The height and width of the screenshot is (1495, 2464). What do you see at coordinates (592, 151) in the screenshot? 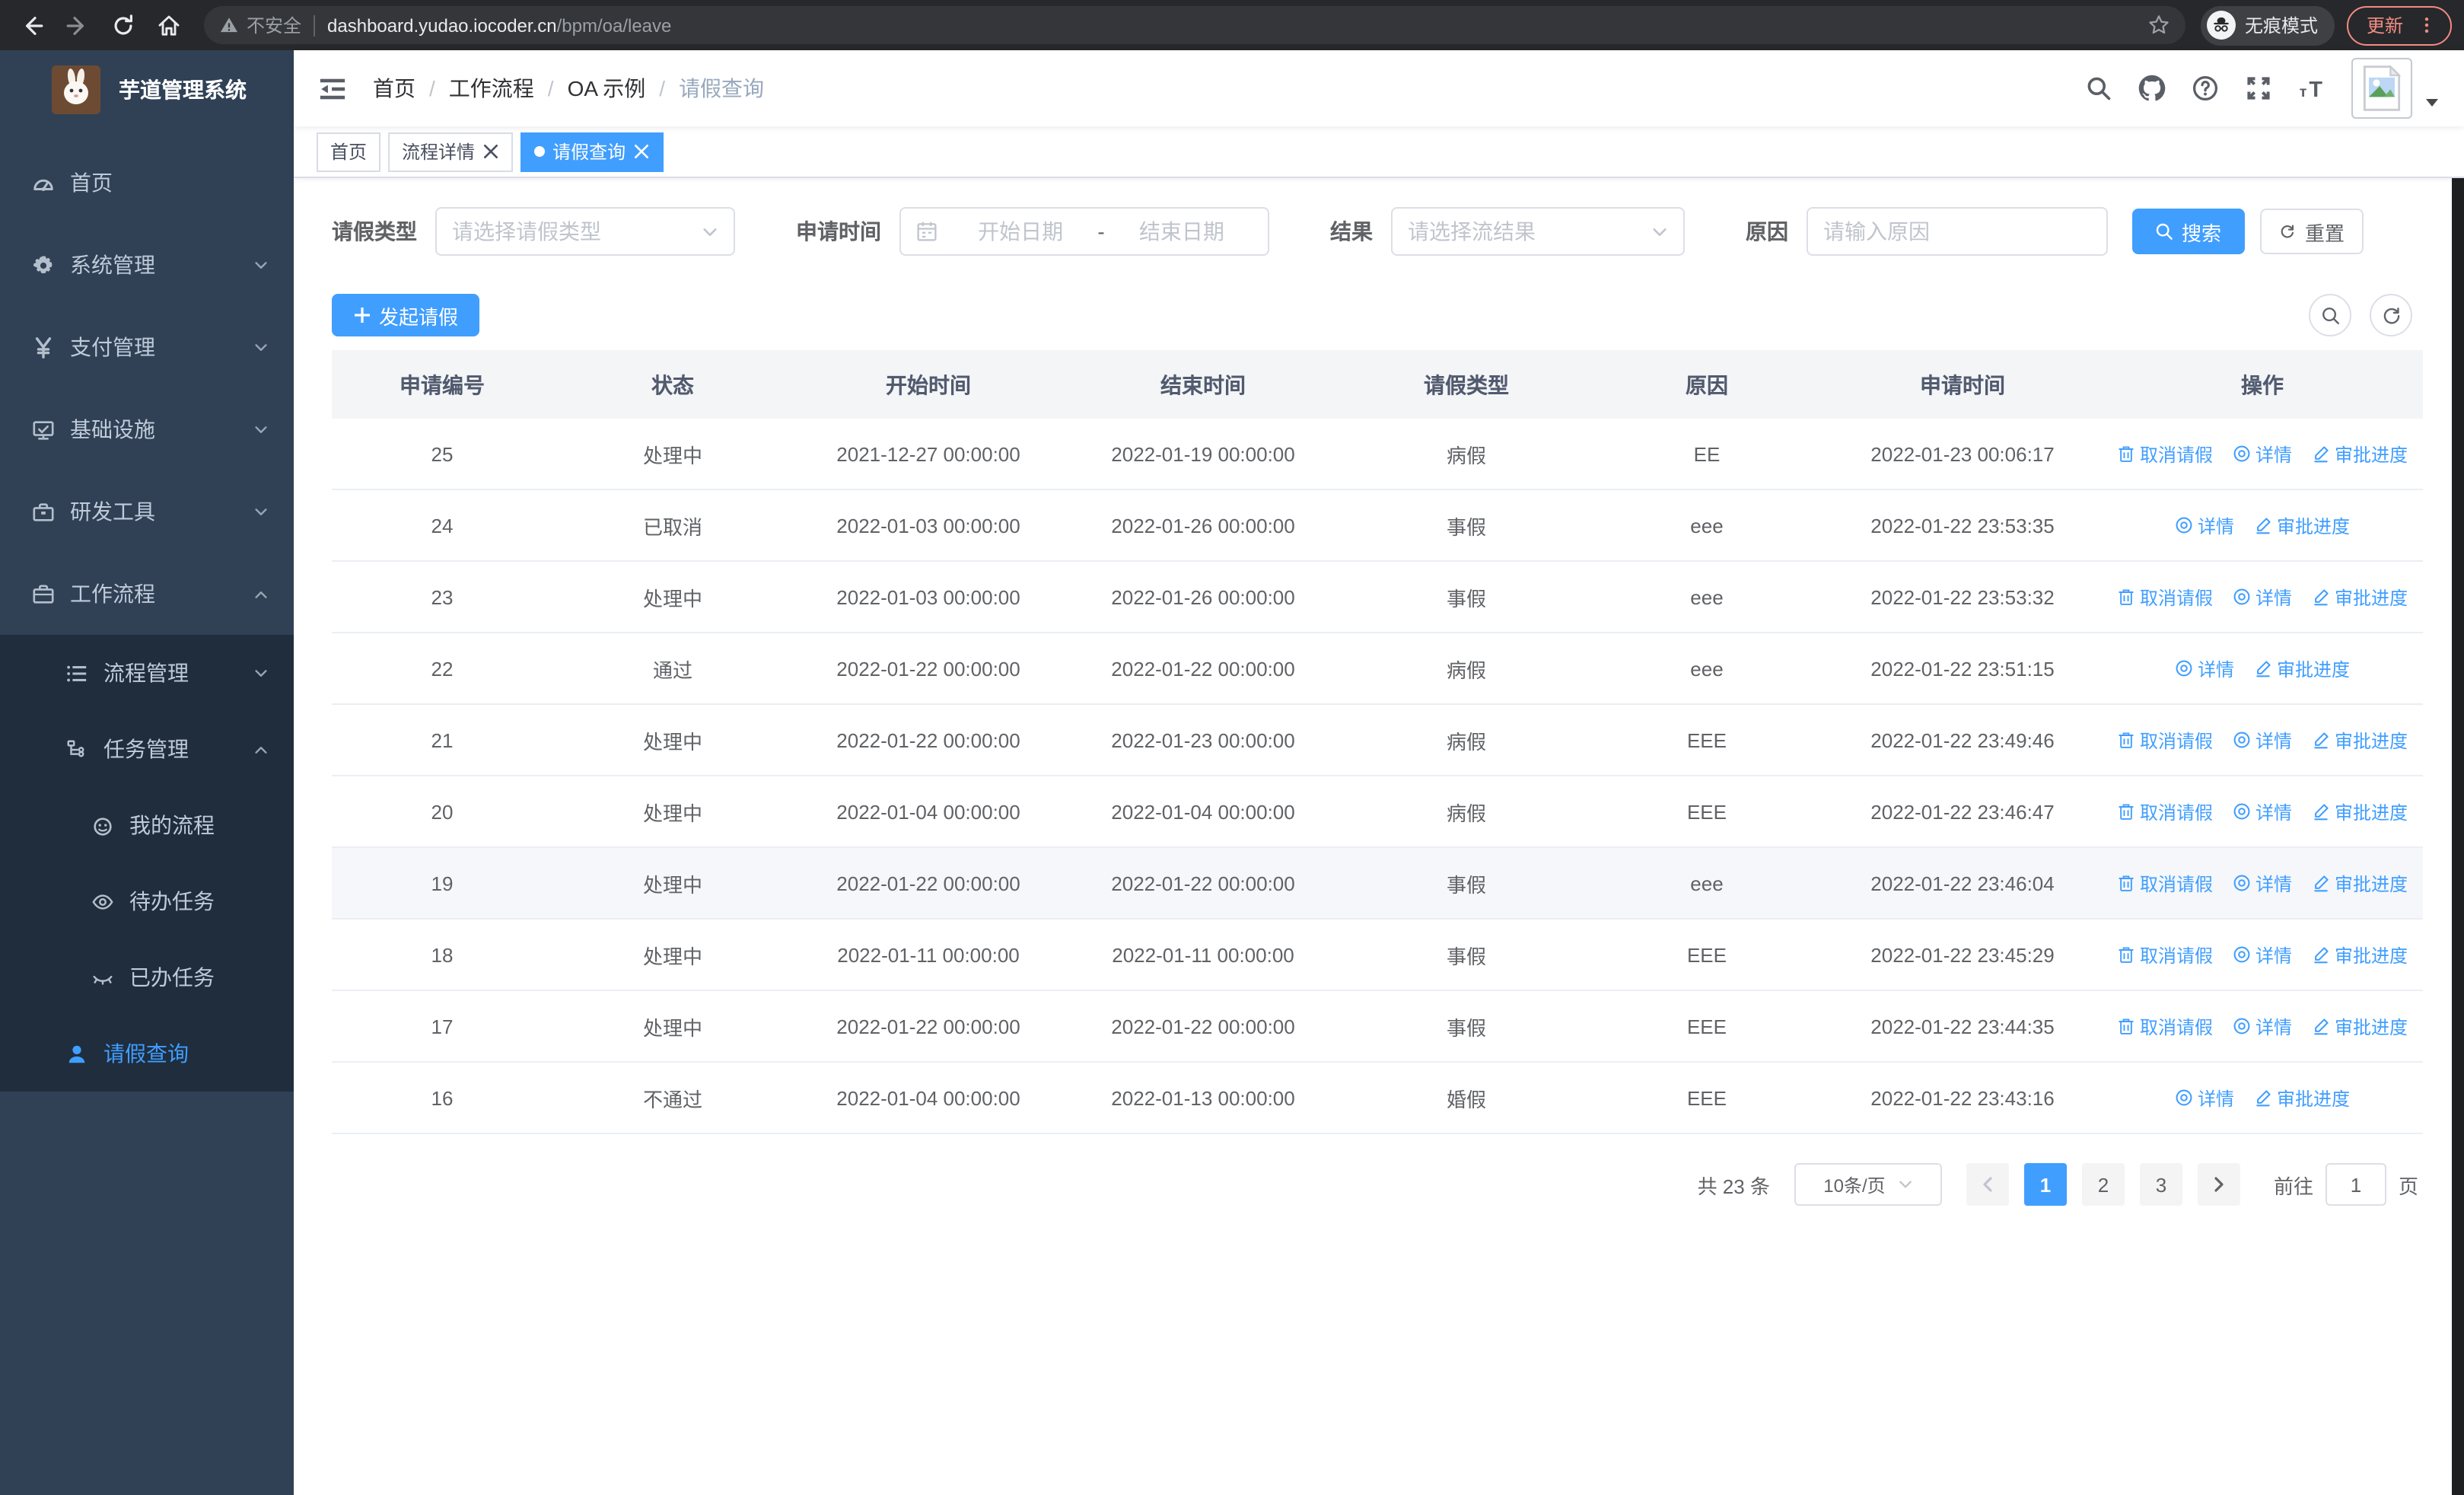
I see `tab-请假查询: 请假查询` at bounding box center [592, 151].